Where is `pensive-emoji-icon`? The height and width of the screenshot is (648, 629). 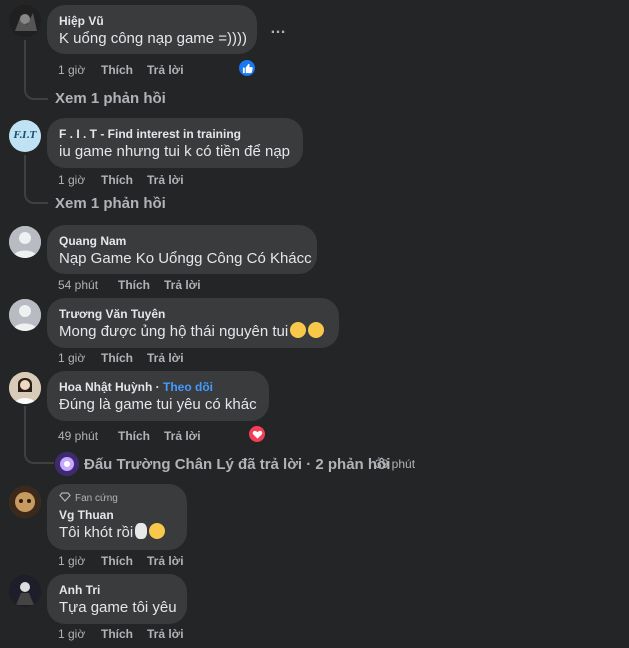 pensive-emoji-icon is located at coordinates (157, 531).